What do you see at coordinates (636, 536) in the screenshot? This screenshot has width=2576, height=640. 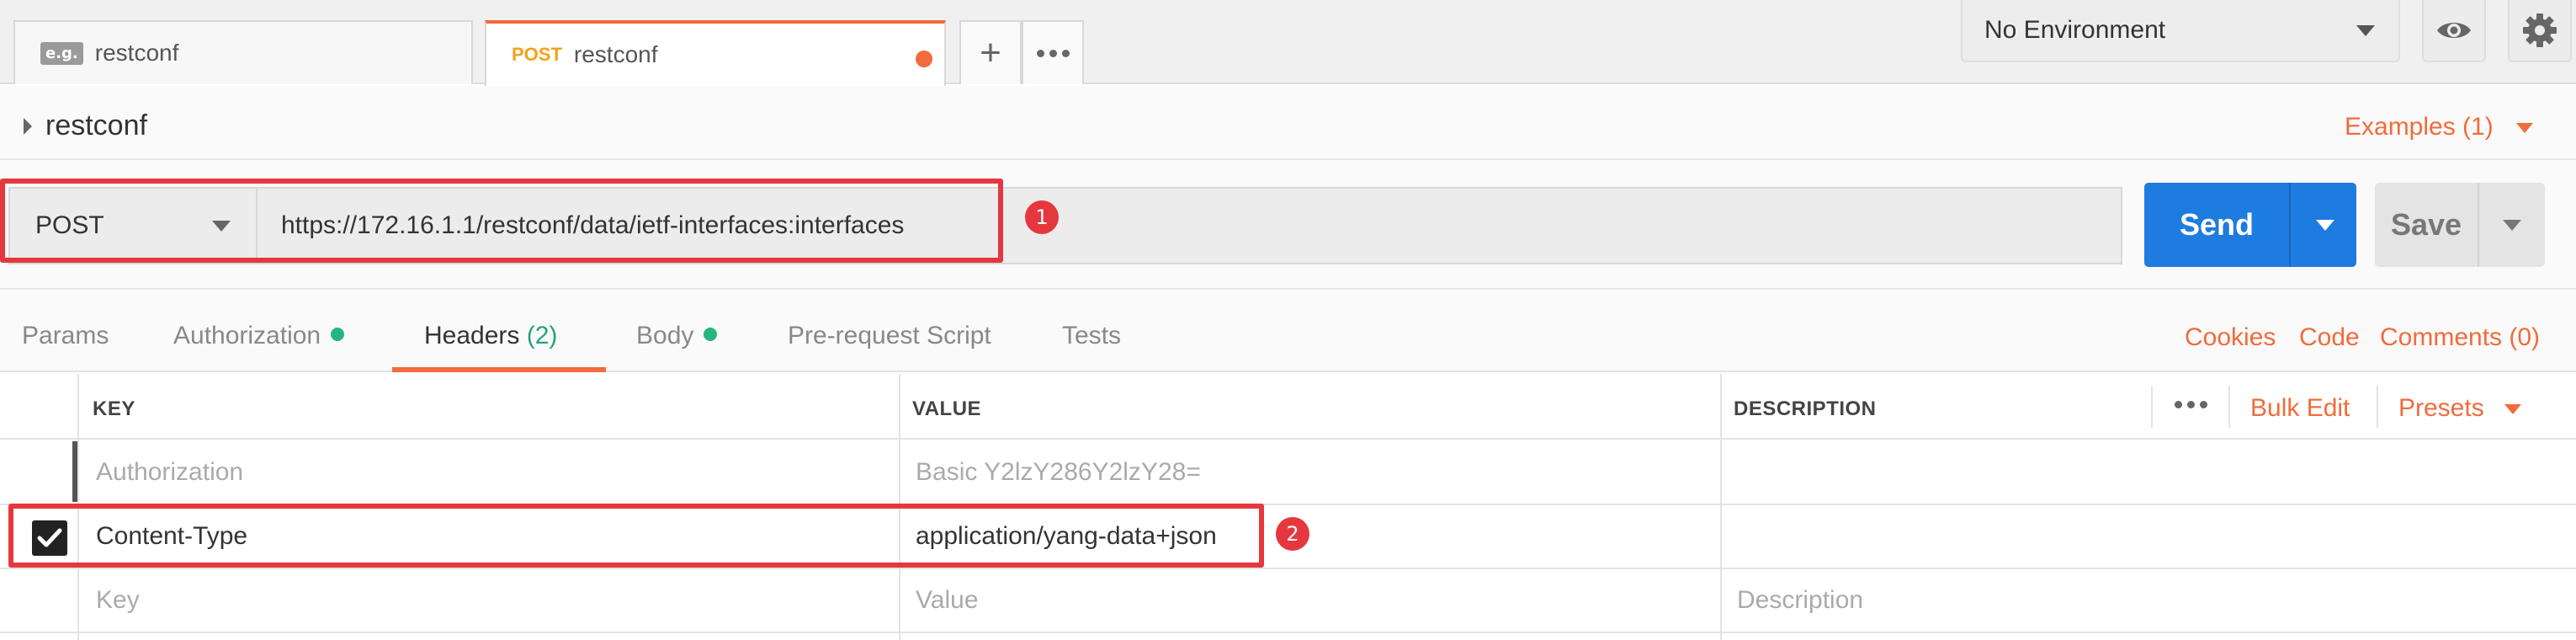 I see `annotation-box-content-type` at bounding box center [636, 536].